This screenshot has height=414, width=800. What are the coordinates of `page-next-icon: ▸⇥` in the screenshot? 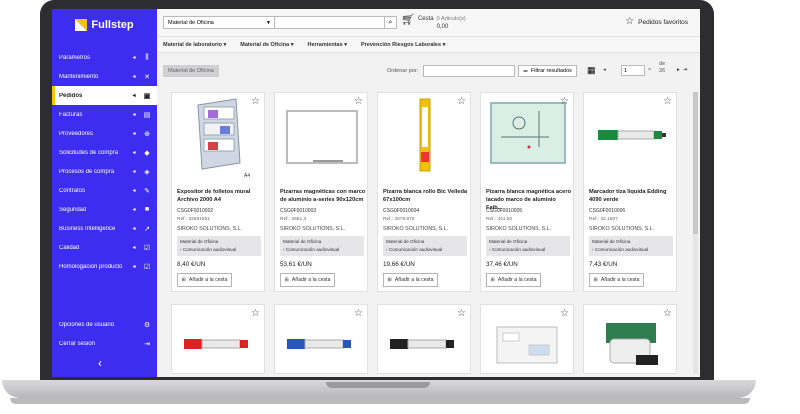 It's located at (683, 70).